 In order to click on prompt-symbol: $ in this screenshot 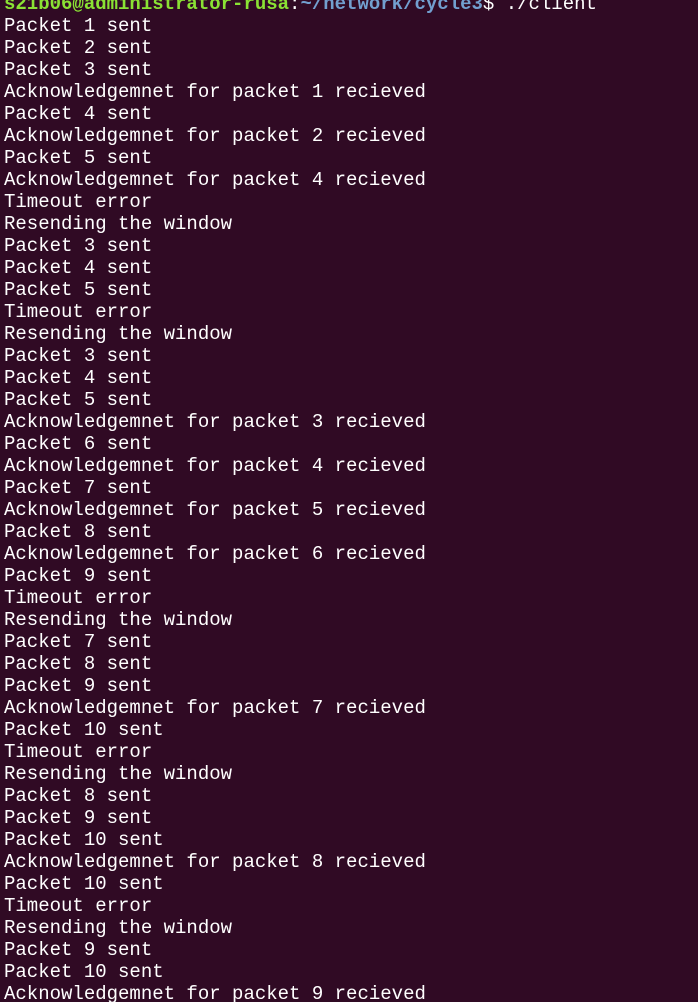, I will do `click(488, 7)`.